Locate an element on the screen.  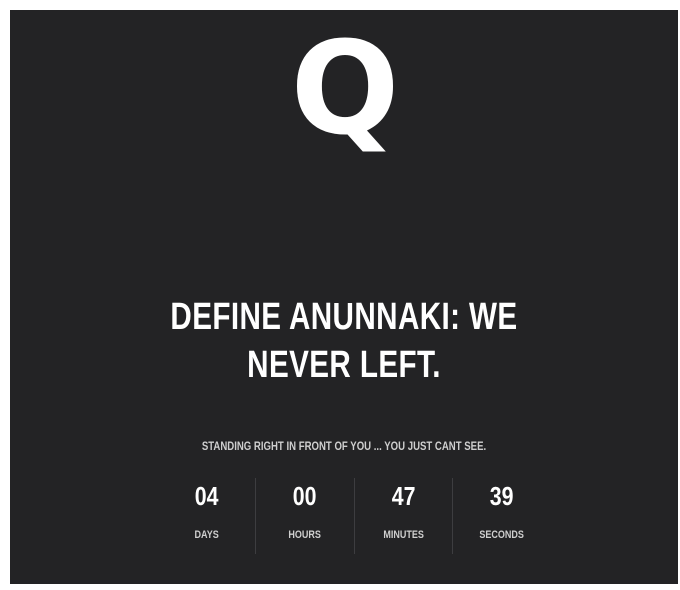
countdown-days: 04 DAYS is located at coordinates (206, 516).